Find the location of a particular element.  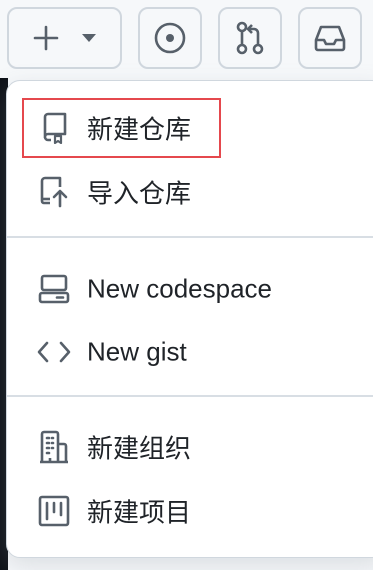

inbox-button is located at coordinates (330, 38).